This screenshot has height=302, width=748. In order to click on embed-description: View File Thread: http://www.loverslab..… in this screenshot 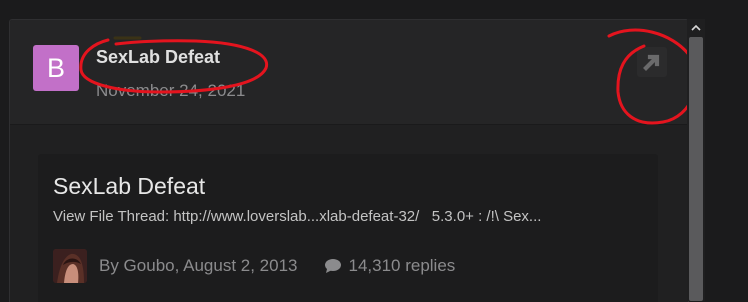, I will do `click(297, 216)`.